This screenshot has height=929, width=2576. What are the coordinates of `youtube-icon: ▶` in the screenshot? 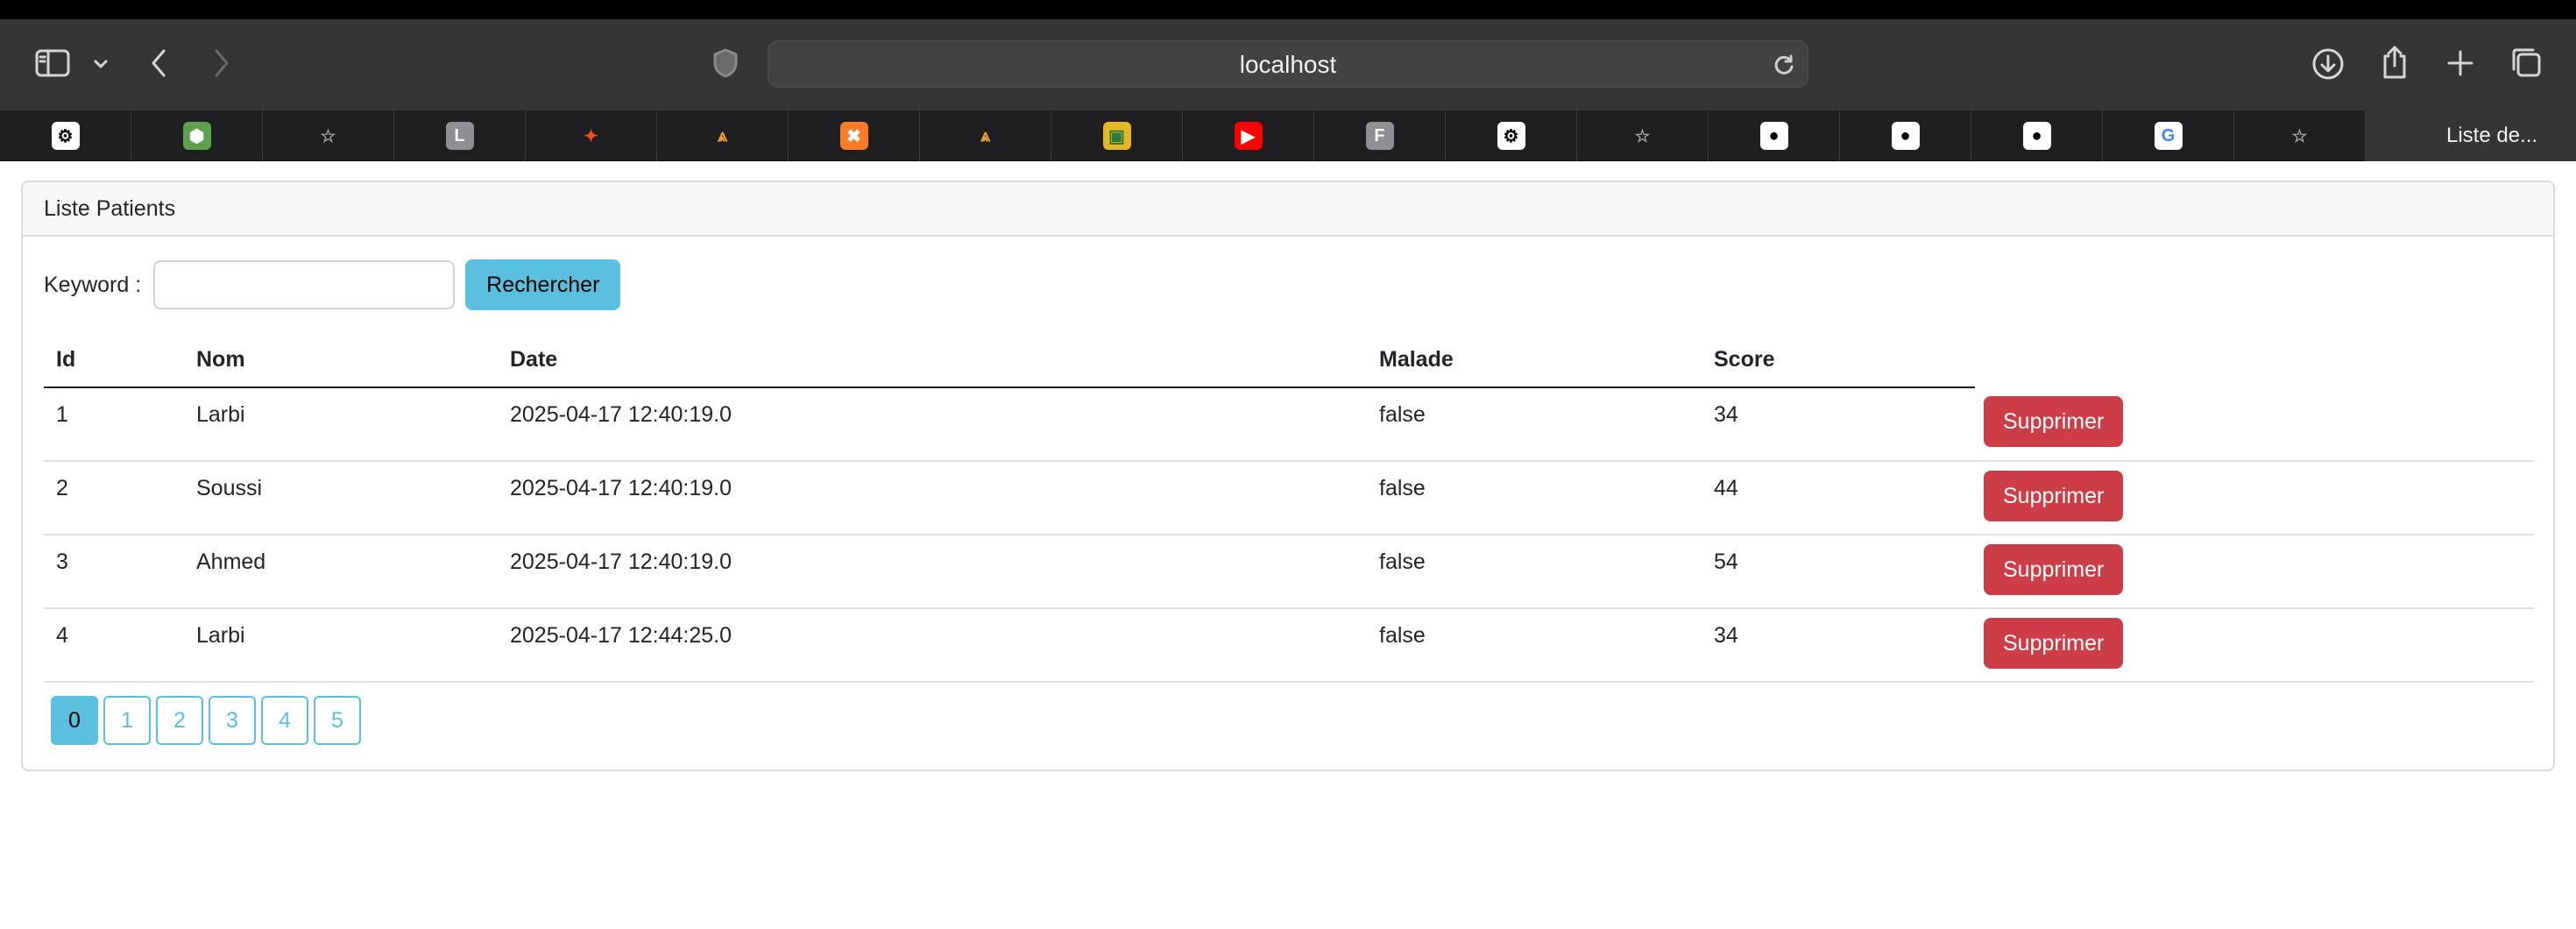 It's located at (1248, 136).